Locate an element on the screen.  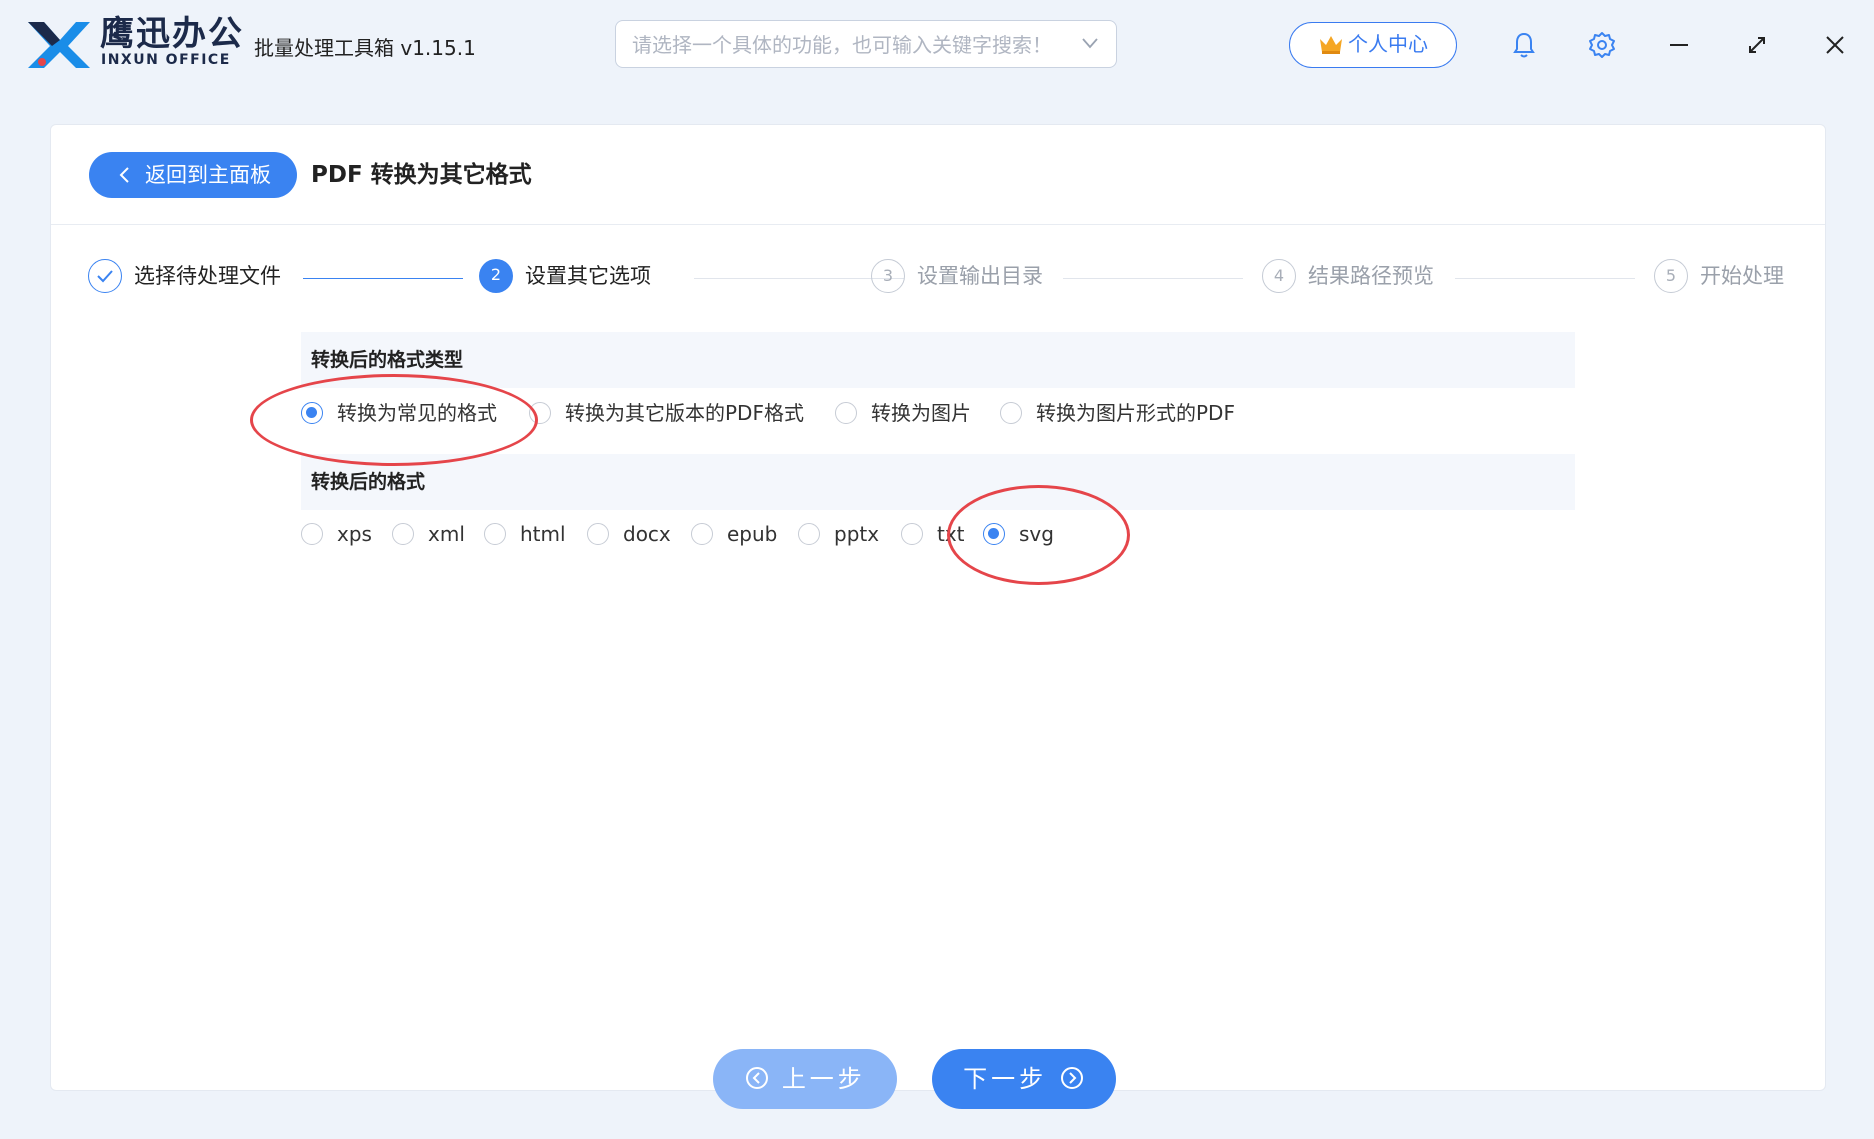
user-center-button: 个人中心 is located at coordinates (1373, 45).